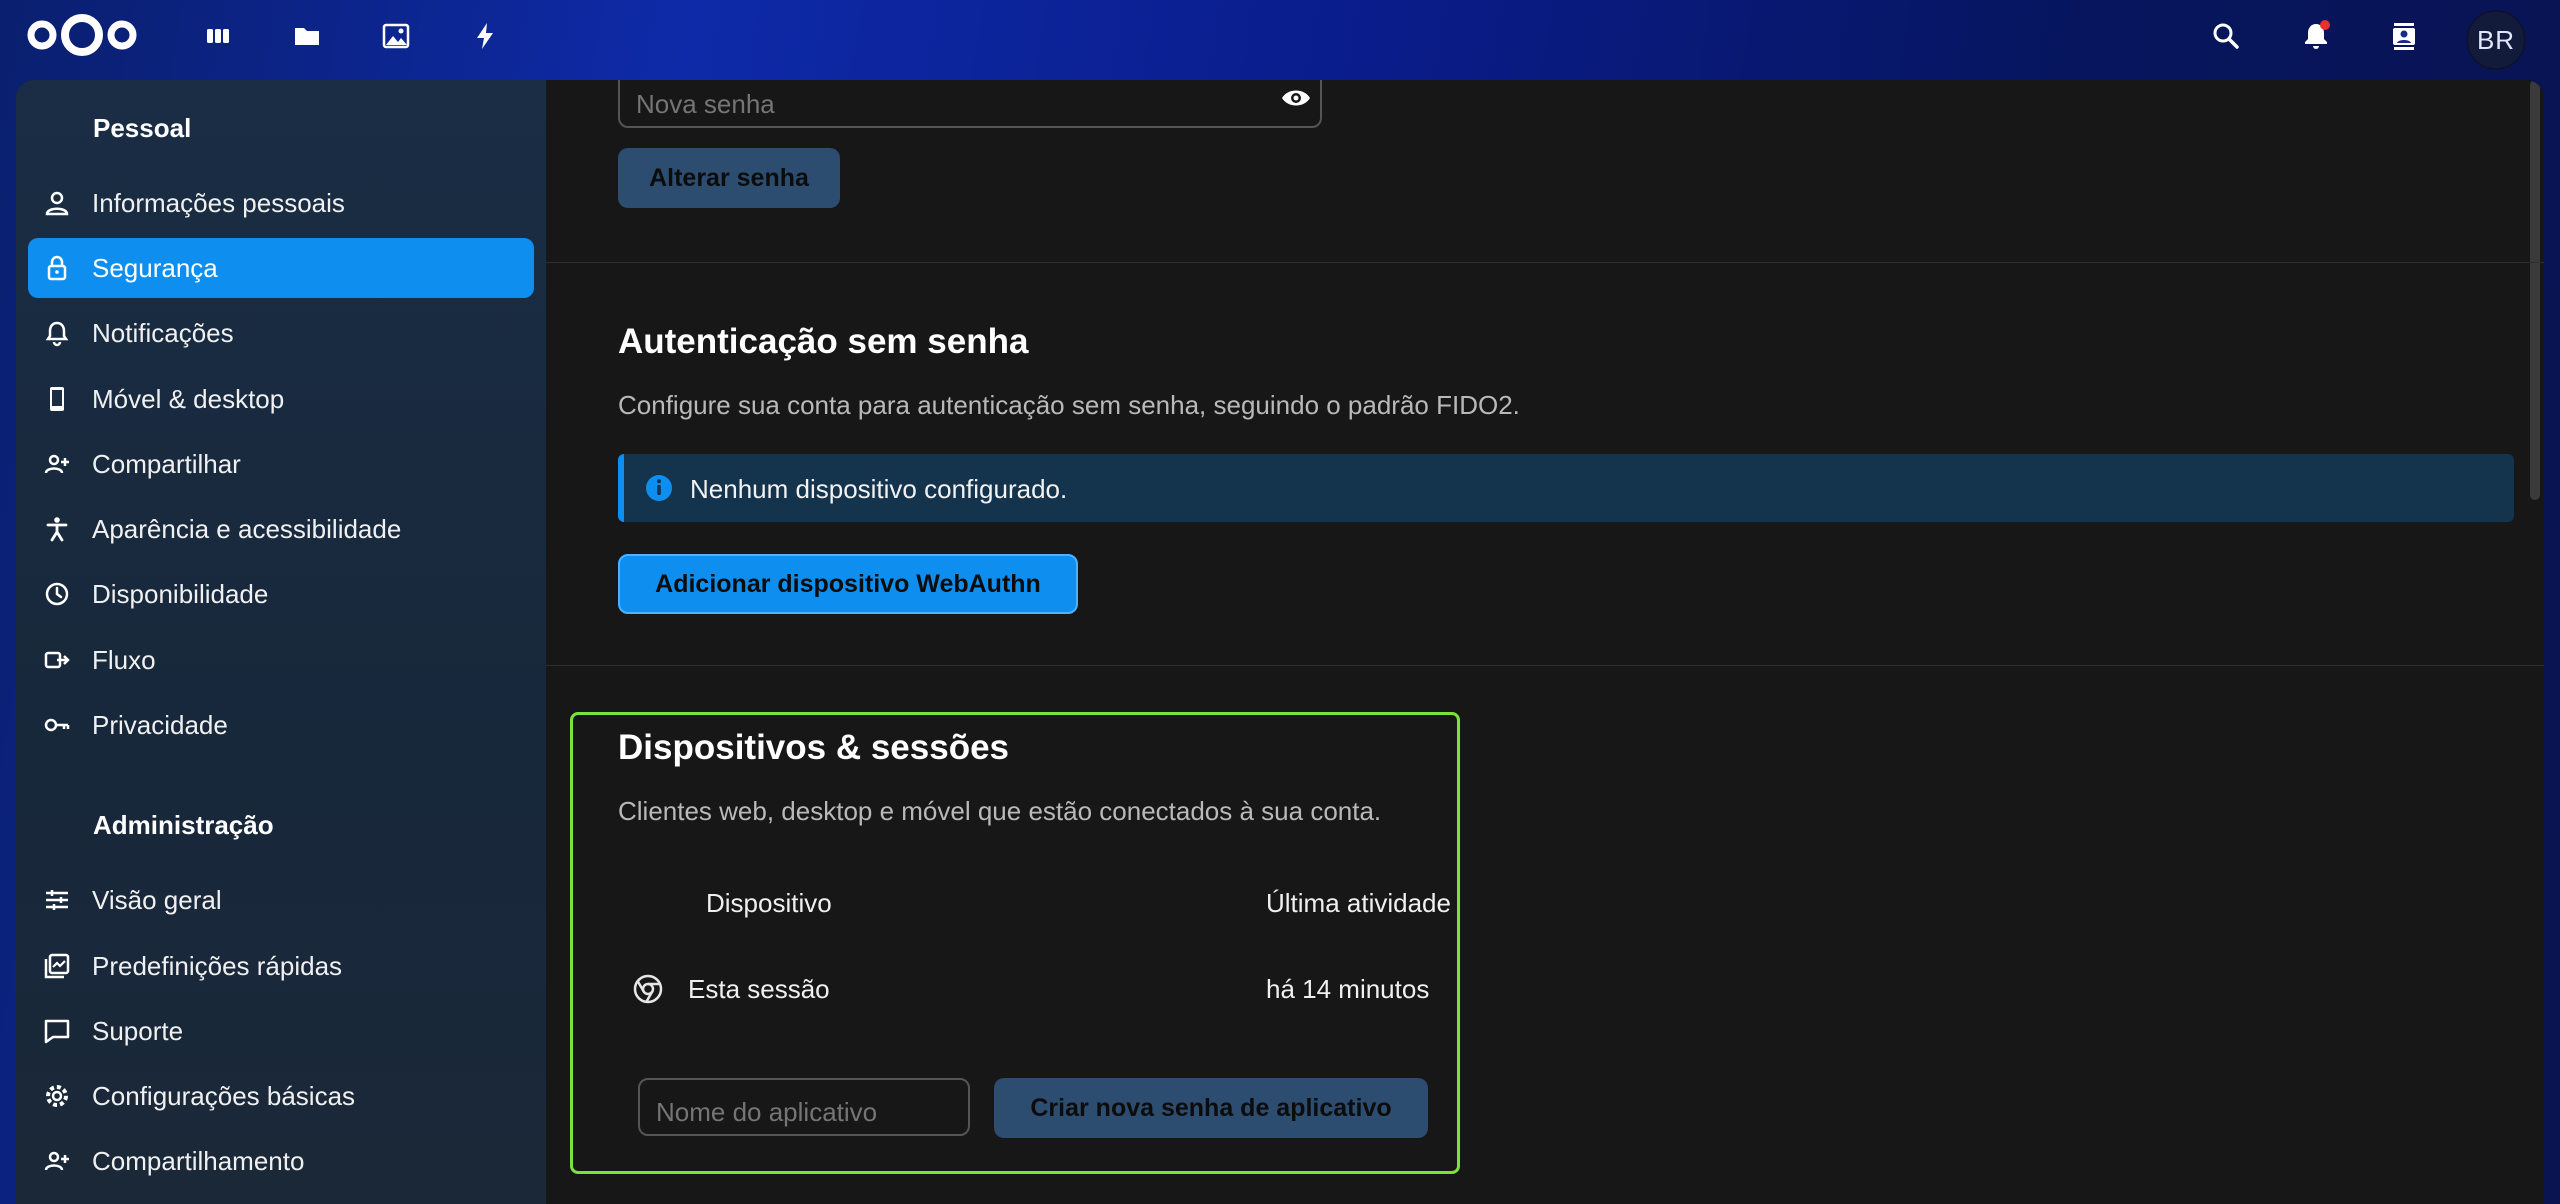 The width and height of the screenshot is (2560, 1204). I want to click on sidebar-item-sharing: Compartilhar, so click(281, 464).